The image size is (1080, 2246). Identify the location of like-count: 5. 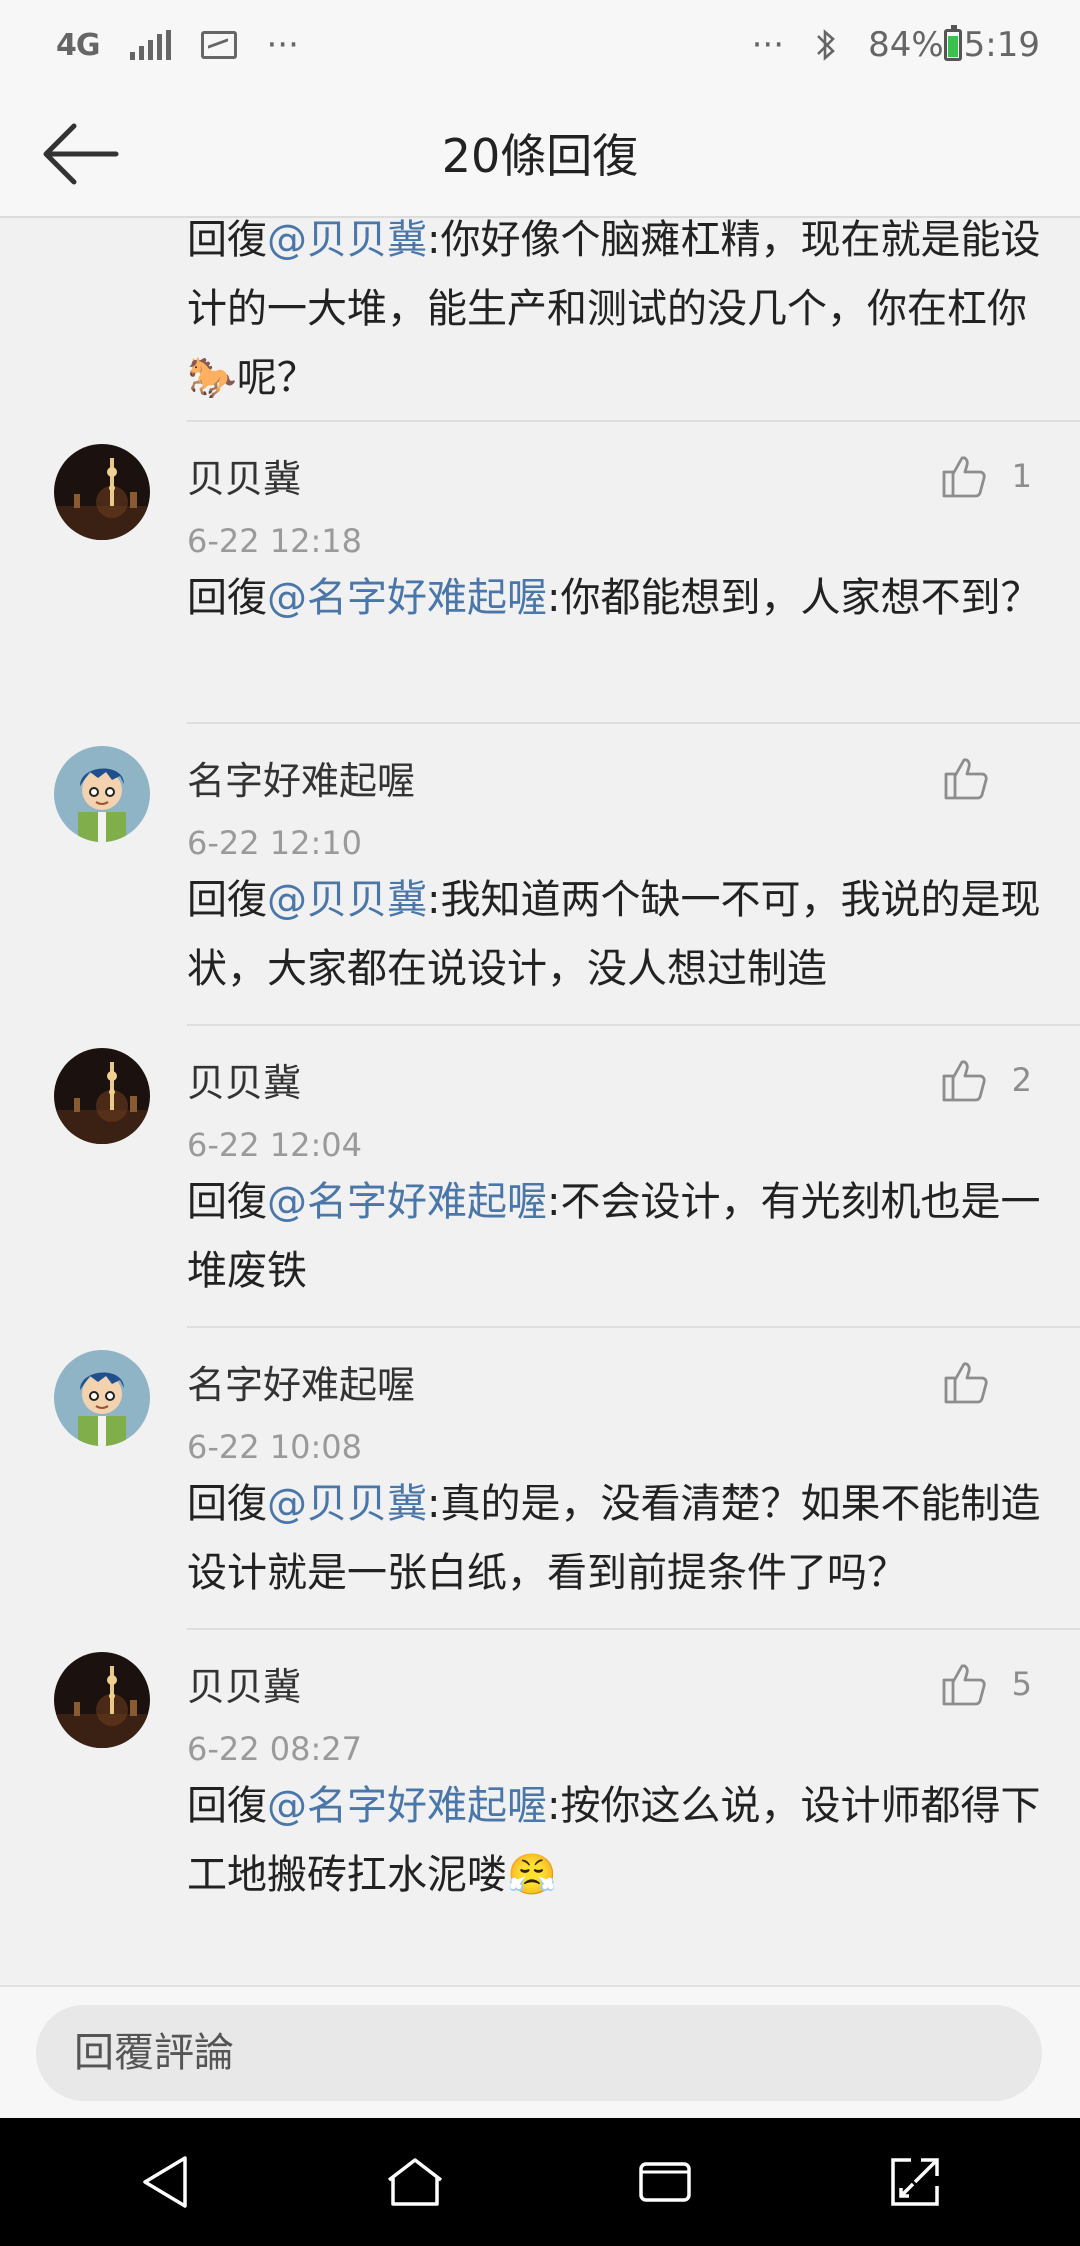
(1021, 1684).